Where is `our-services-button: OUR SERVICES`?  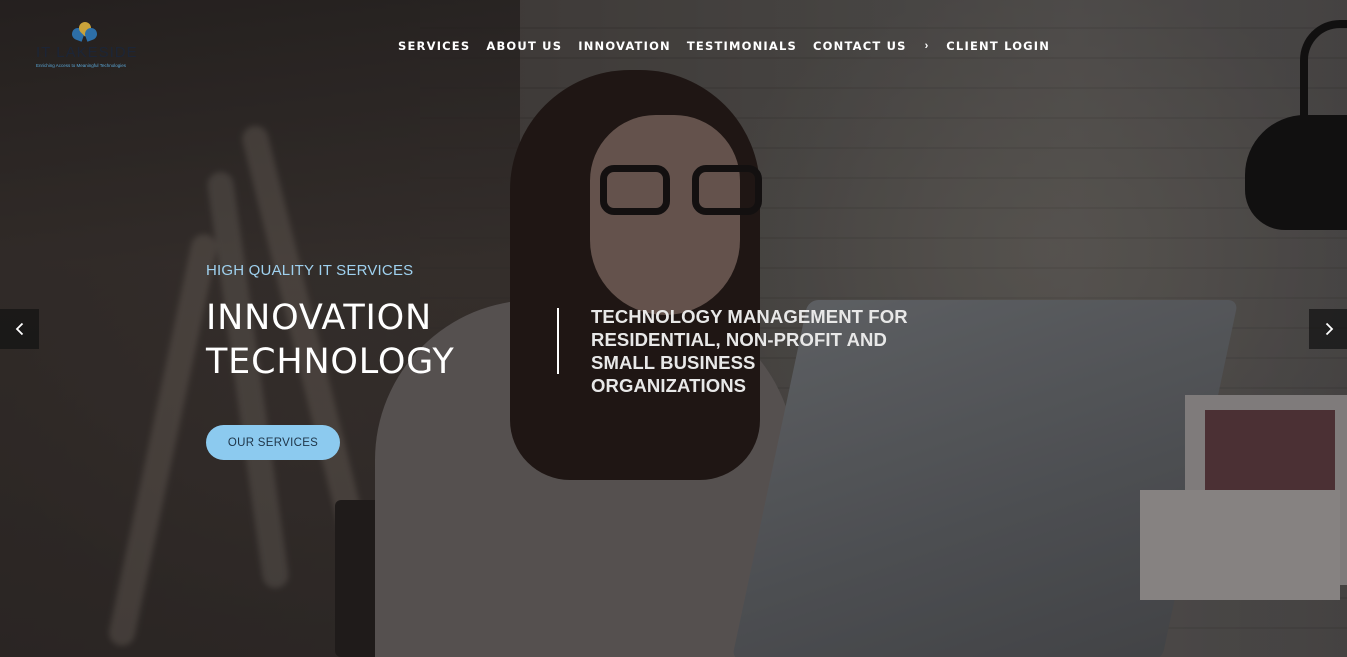 our-services-button: OUR SERVICES is located at coordinates (273, 442).